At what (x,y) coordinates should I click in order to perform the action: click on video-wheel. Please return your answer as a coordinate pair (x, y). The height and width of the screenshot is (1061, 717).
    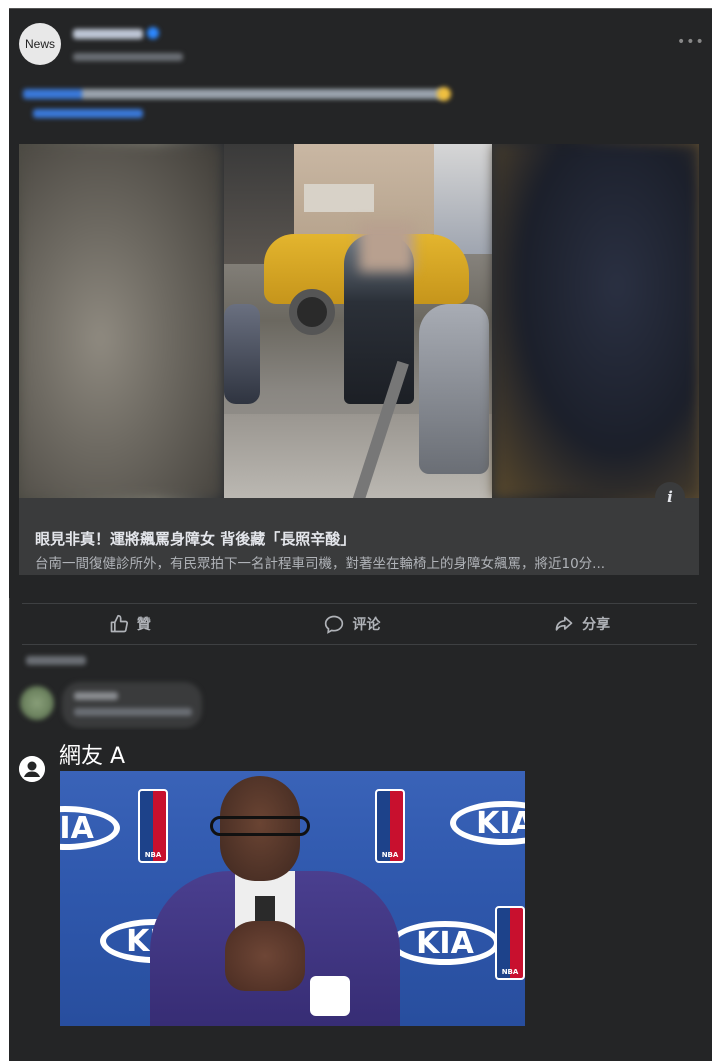
    Looking at the image, I should click on (312, 312).